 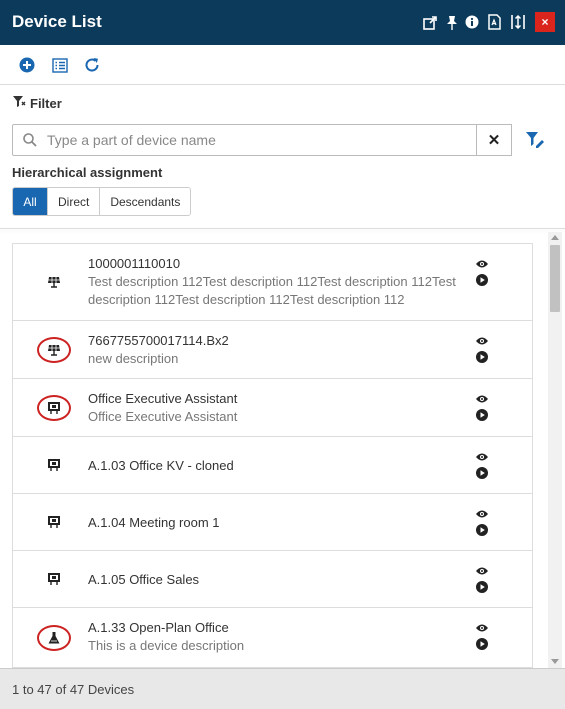 What do you see at coordinates (144, 579) in the screenshot?
I see `device-name: A.1.05 Office Sales` at bounding box center [144, 579].